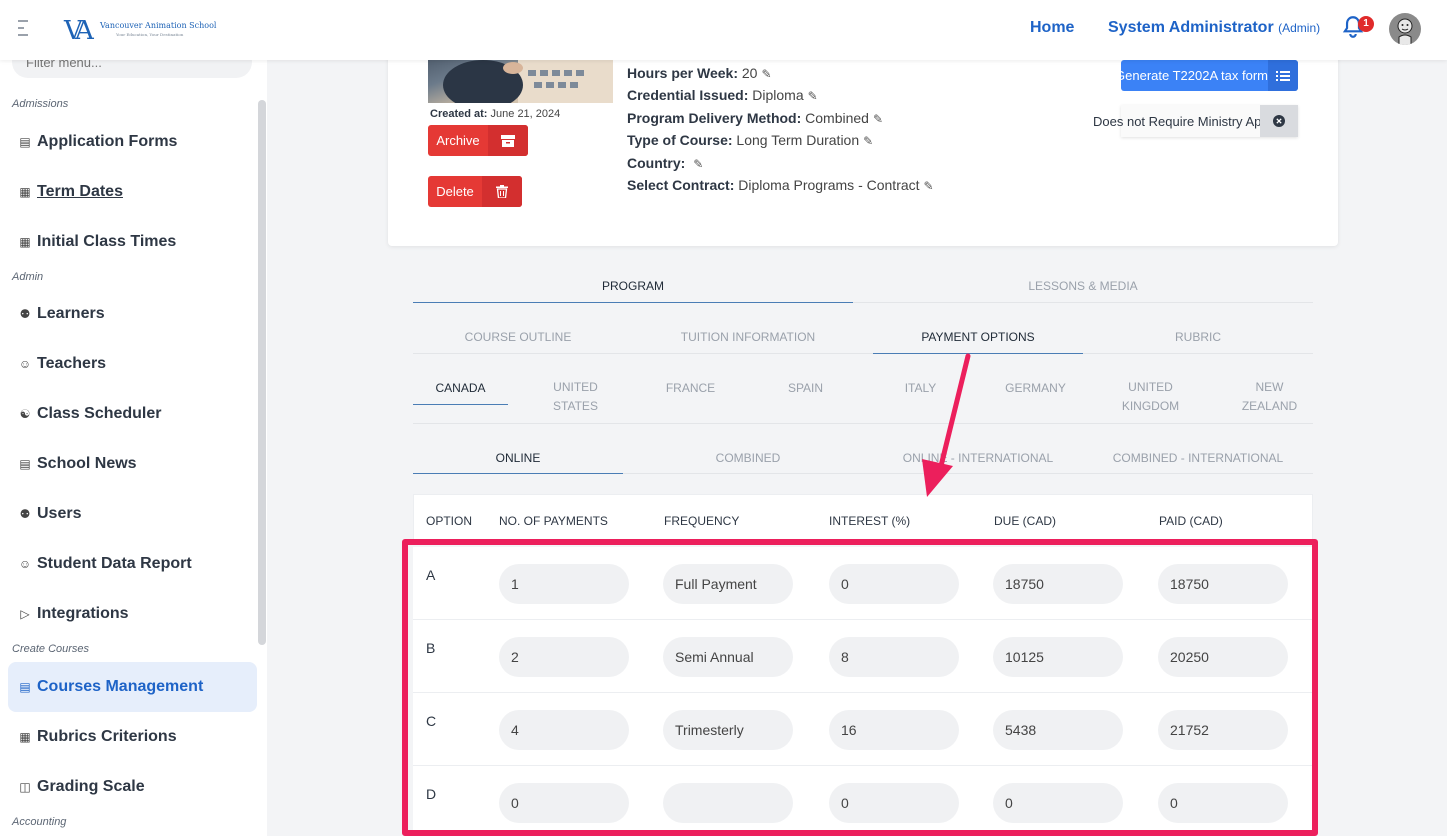 The image size is (1447, 836). I want to click on sidebar-item-label: Teachers, so click(72, 363).